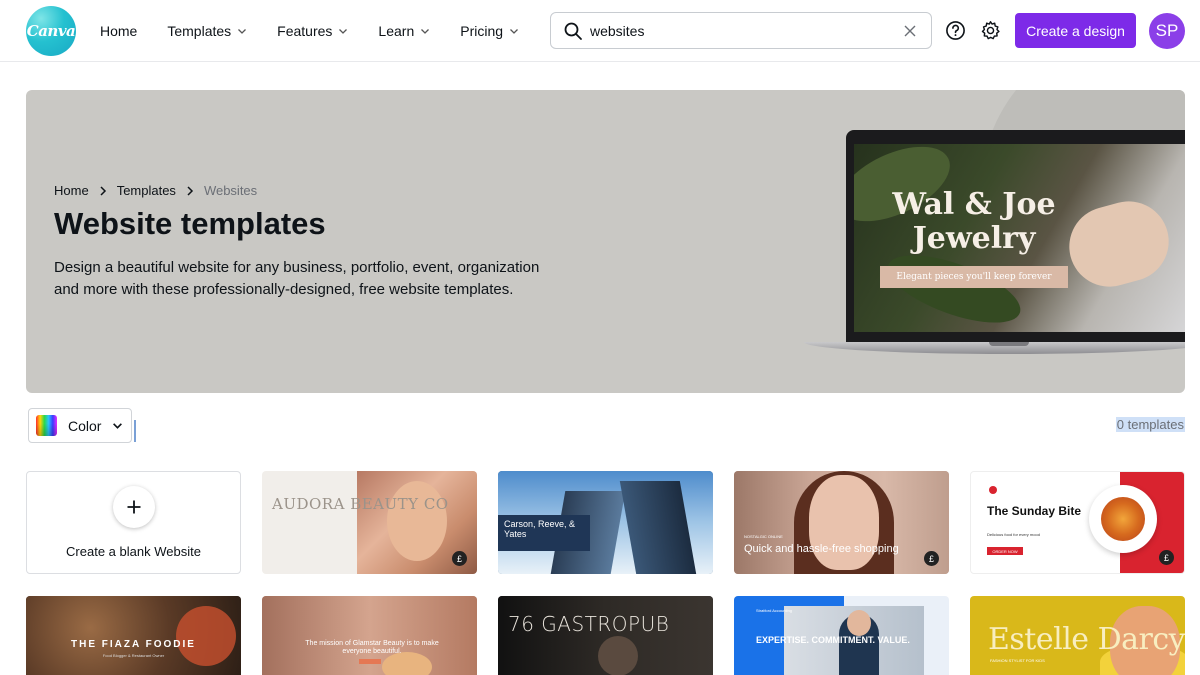 This screenshot has width=1200, height=675. Describe the element at coordinates (135, 431) in the screenshot. I see `text-selection-caret` at that location.